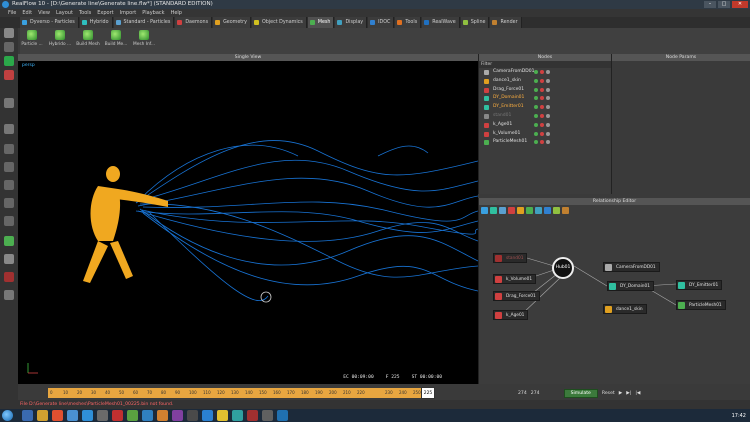 Image resolution: width=750 pixels, height=422 pixels. I want to click on browser-icon, so click(72, 415).